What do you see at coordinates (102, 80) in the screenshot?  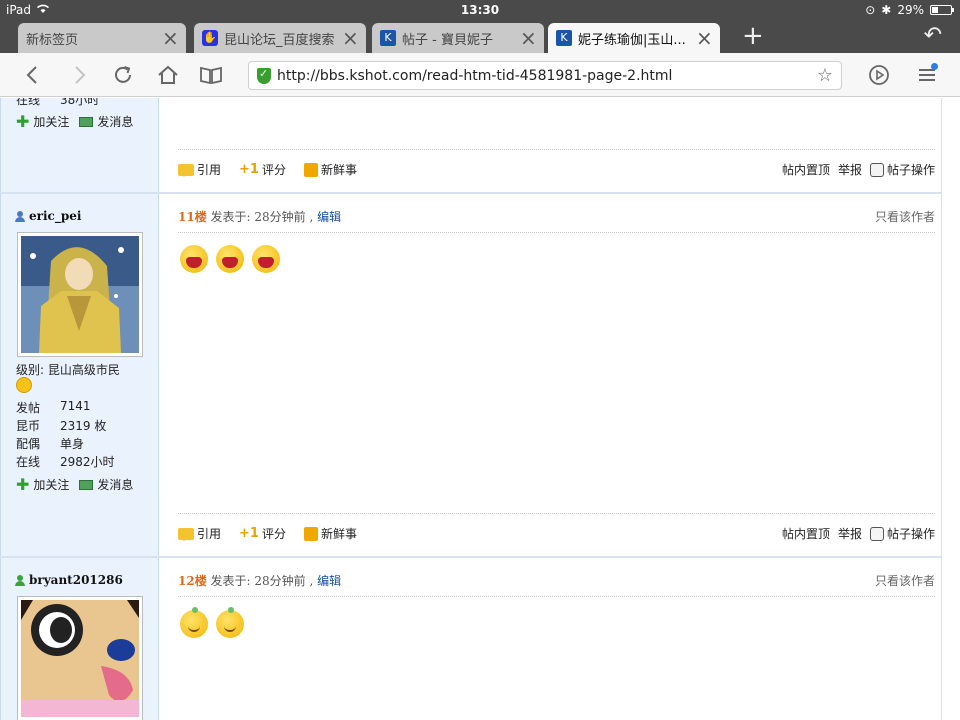 I see `tab-new-tab: 新标签页 ×` at bounding box center [102, 80].